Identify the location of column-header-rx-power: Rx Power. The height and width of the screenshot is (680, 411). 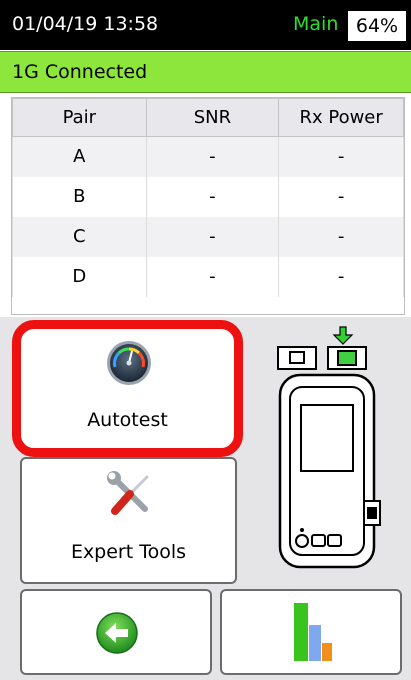
(341, 117).